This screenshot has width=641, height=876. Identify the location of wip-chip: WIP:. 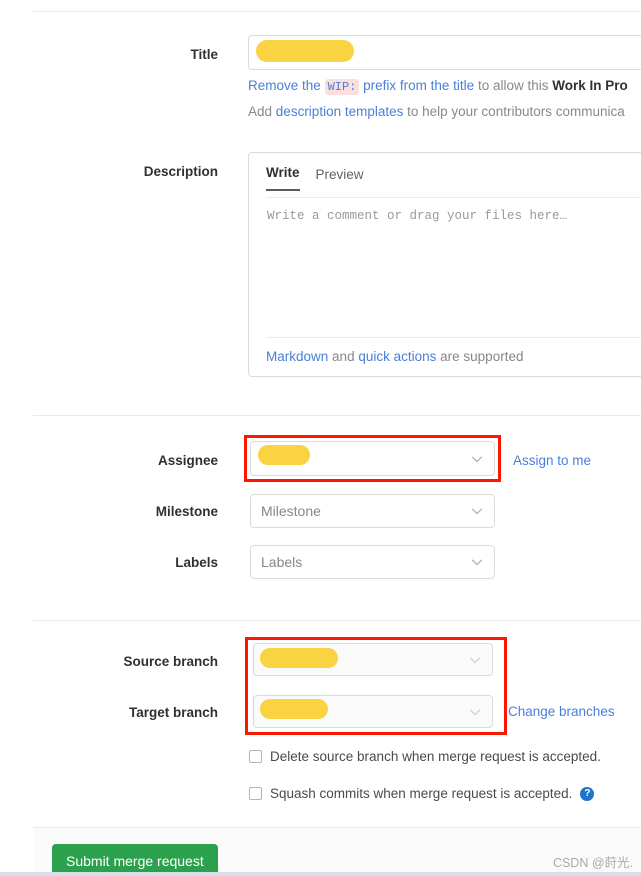
(342, 87).